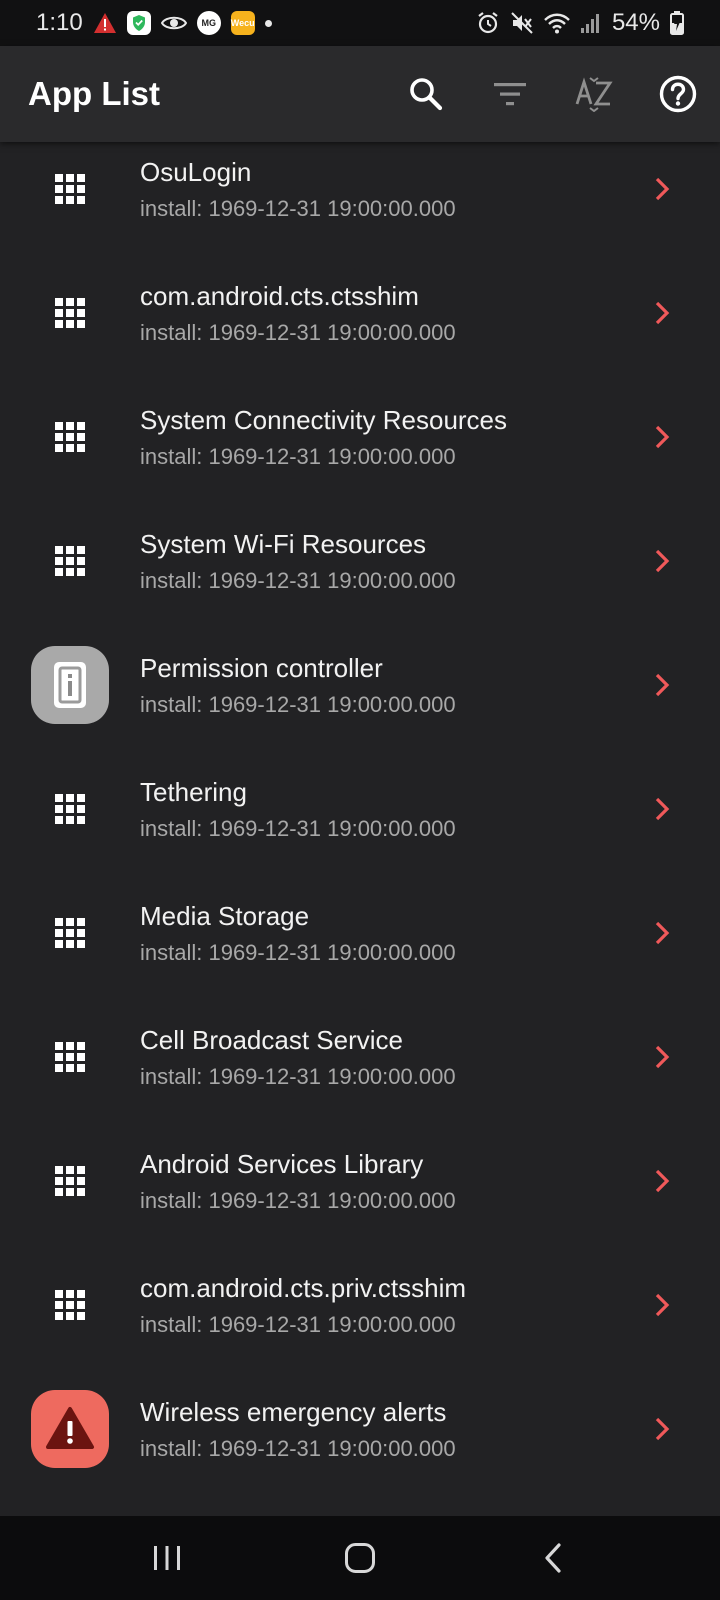 The width and height of the screenshot is (720, 1600). Describe the element at coordinates (591, 23) in the screenshot. I see `signal-icon` at that location.